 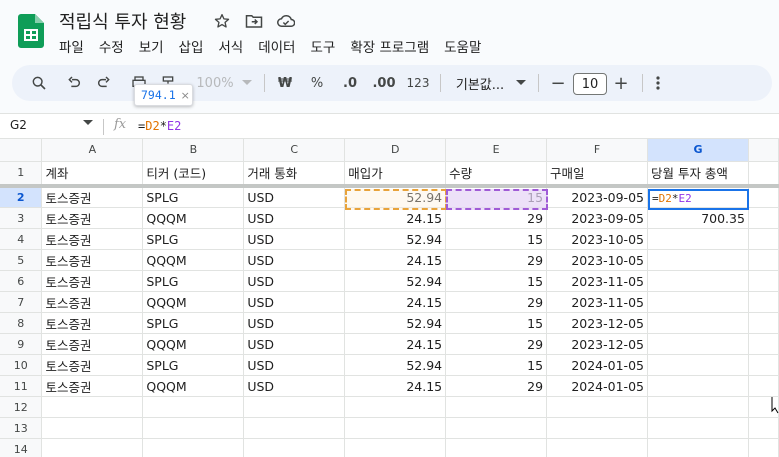 What do you see at coordinates (193, 150) in the screenshot?
I see `column-header-b: B` at bounding box center [193, 150].